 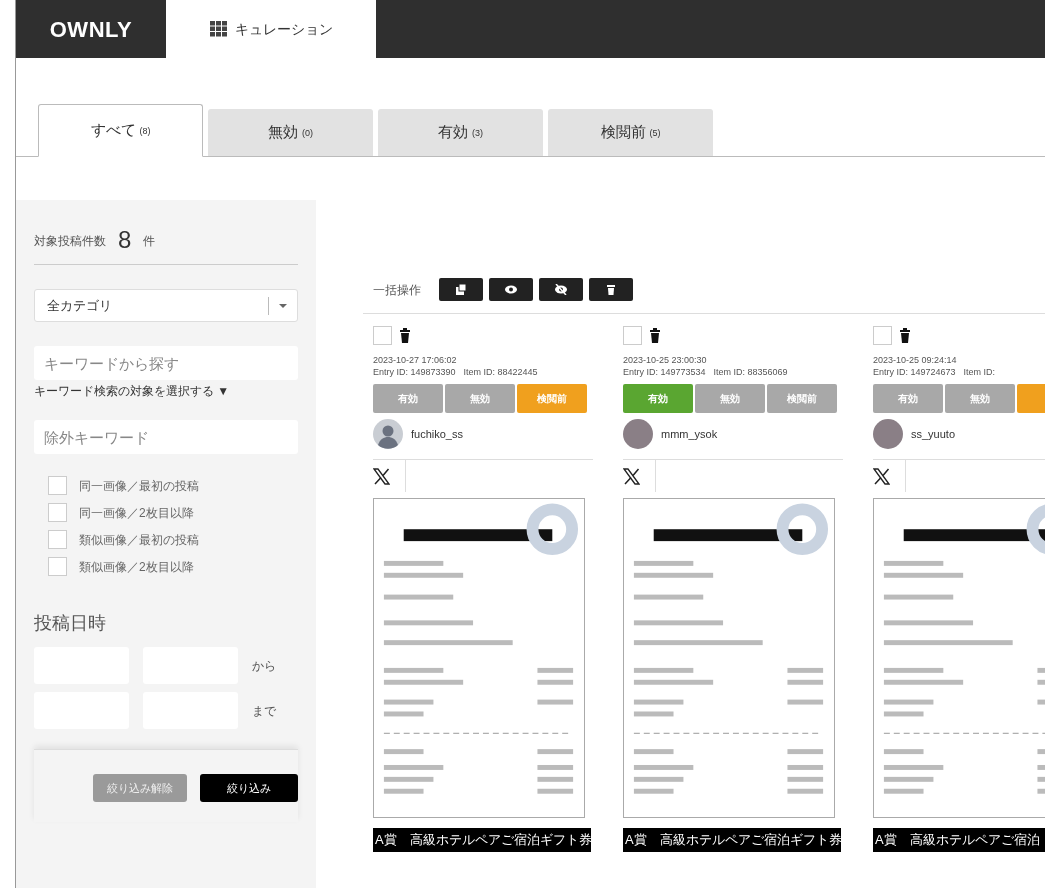 What do you see at coordinates (271, 29) in the screenshot?
I see `nav-tab: キュレーション` at bounding box center [271, 29].